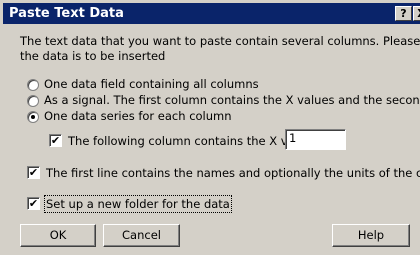 This screenshot has height=255, width=420. What do you see at coordinates (315, 139) in the screenshot?
I see `x-column-input: 1` at bounding box center [315, 139].